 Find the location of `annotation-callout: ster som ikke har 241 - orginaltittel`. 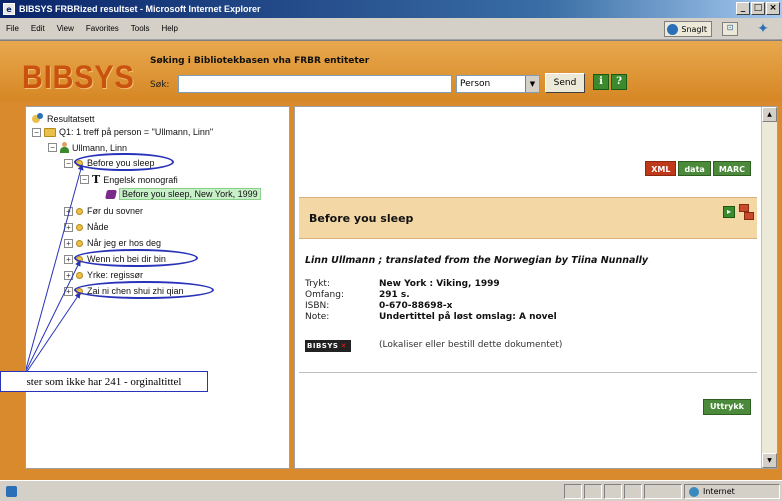

annotation-callout: ster som ikke har 241 - orginaltittel is located at coordinates (104, 381).